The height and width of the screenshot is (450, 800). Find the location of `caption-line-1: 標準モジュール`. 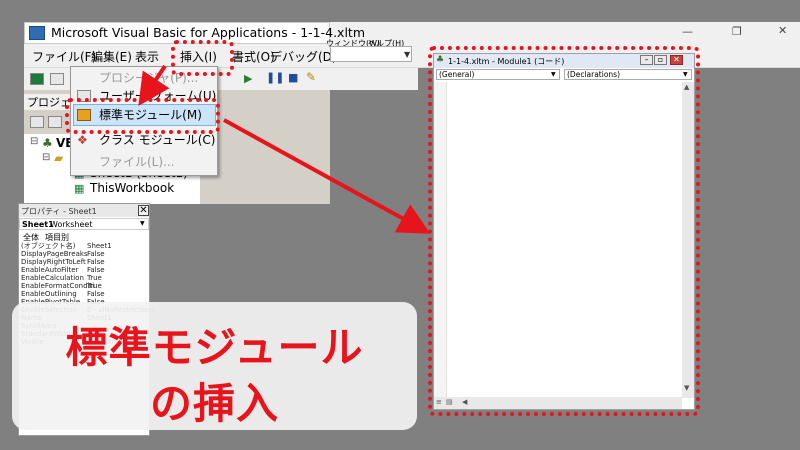

caption-line-1: 標準モジュール is located at coordinates (214, 347).